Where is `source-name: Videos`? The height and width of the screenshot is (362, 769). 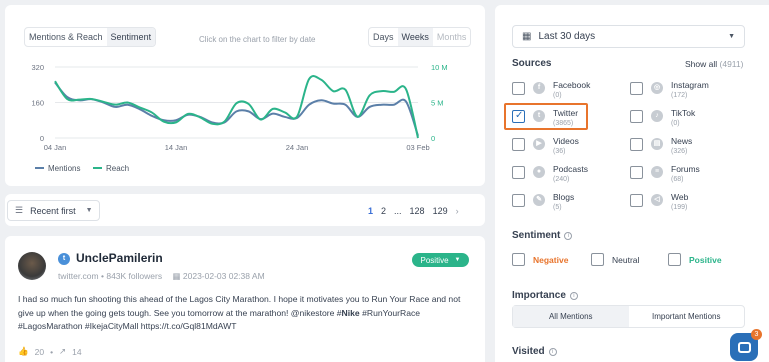
source-name: Videos is located at coordinates (566, 141).